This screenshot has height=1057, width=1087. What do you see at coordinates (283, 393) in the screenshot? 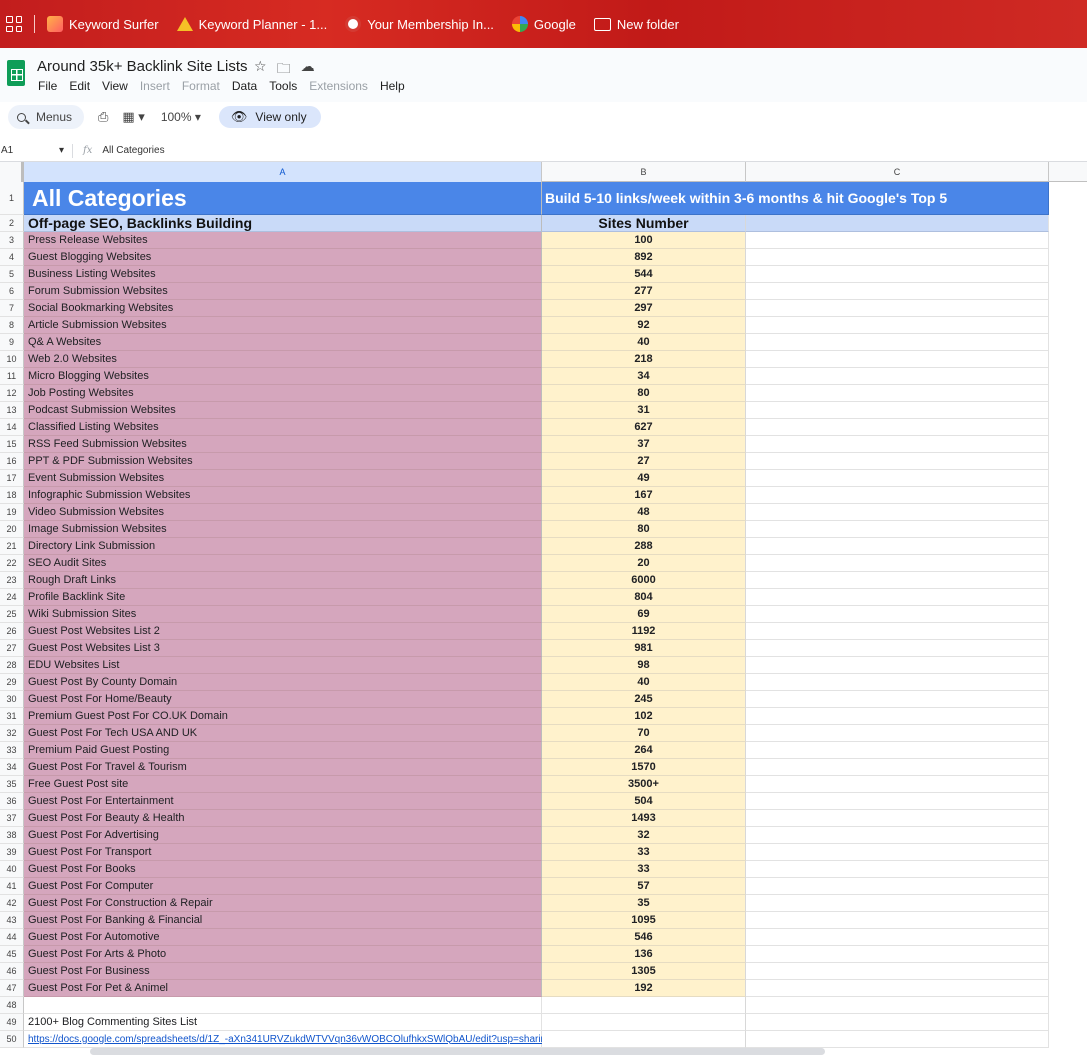
I see `cell-category: Job Posting Websites` at bounding box center [283, 393].